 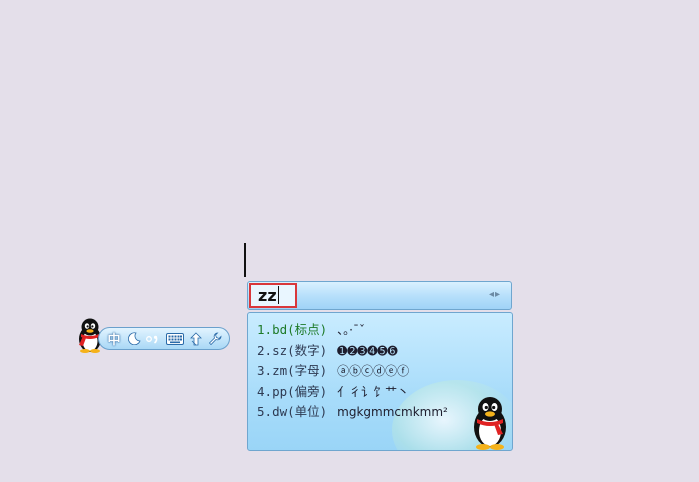 What do you see at coordinates (265, 370) in the screenshot?
I see `candidate-number: 3.` at bounding box center [265, 370].